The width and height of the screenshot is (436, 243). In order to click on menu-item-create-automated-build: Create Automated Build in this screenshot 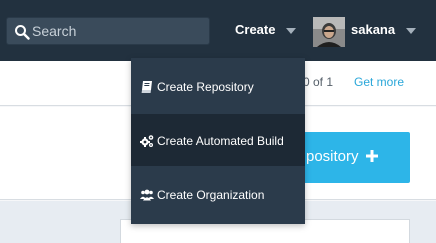, I will do `click(218, 140)`.